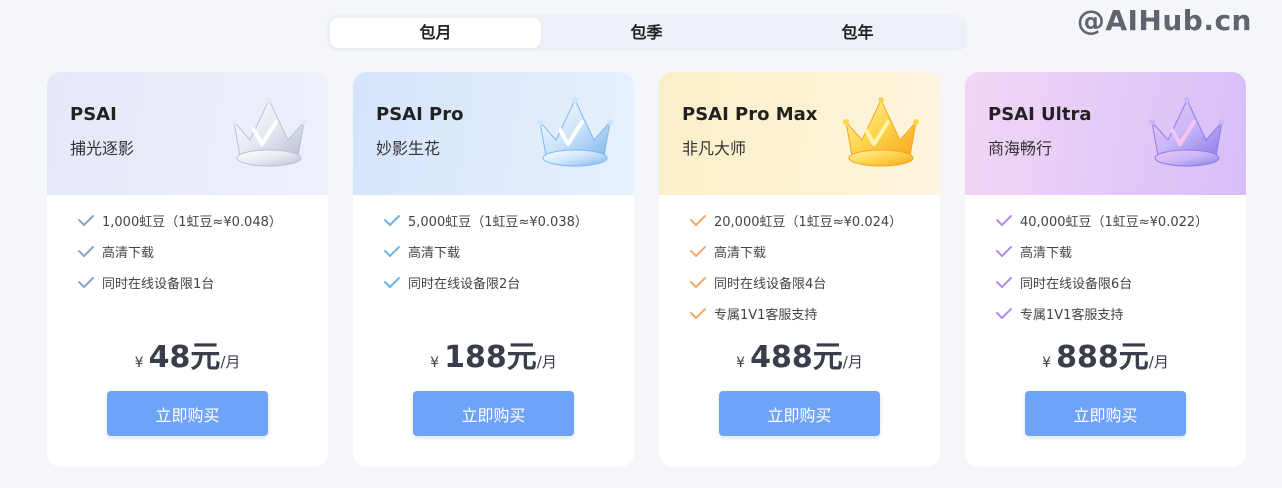 The width and height of the screenshot is (1282, 488). What do you see at coordinates (799, 133) in the screenshot?
I see `plan-header: PSAI Pro Max 非凡大师` at bounding box center [799, 133].